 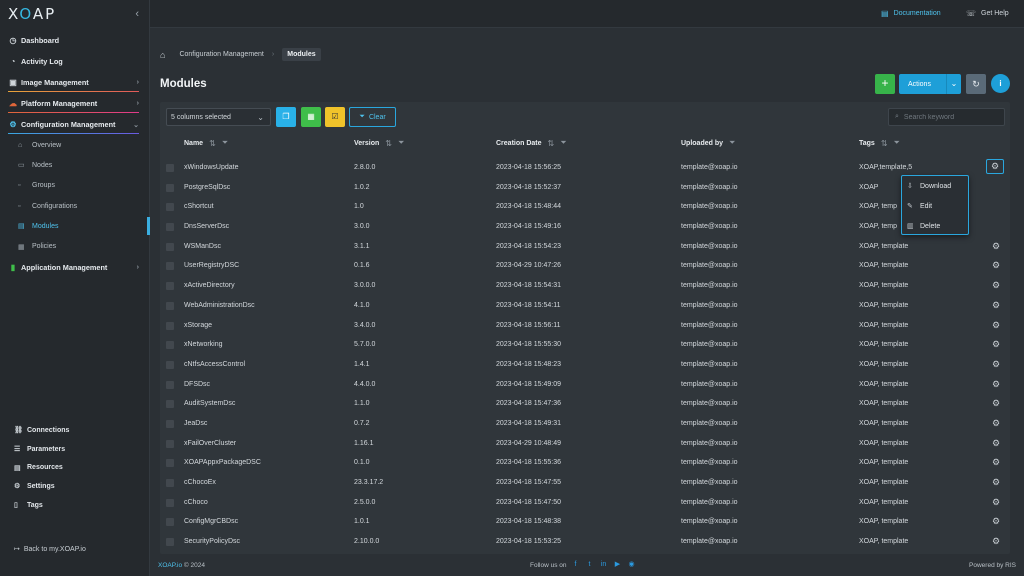 I want to click on column-header-name: Name ⇅ ⏷, so click(x=206, y=143).